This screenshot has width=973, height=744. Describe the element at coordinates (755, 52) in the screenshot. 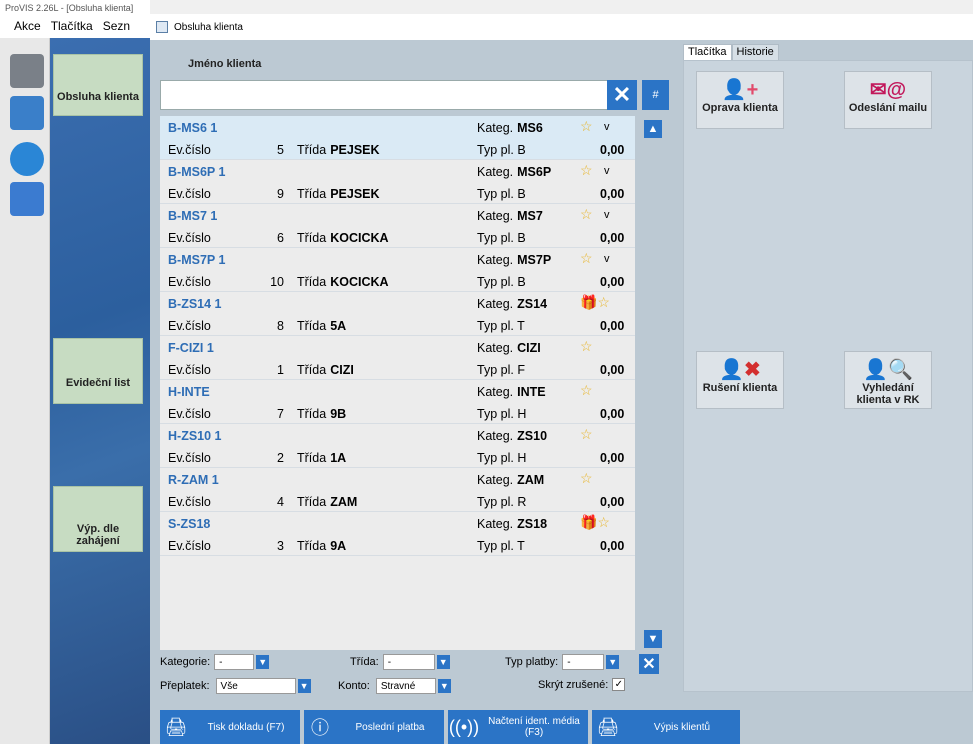

I see `tab-historie: Historie` at that location.